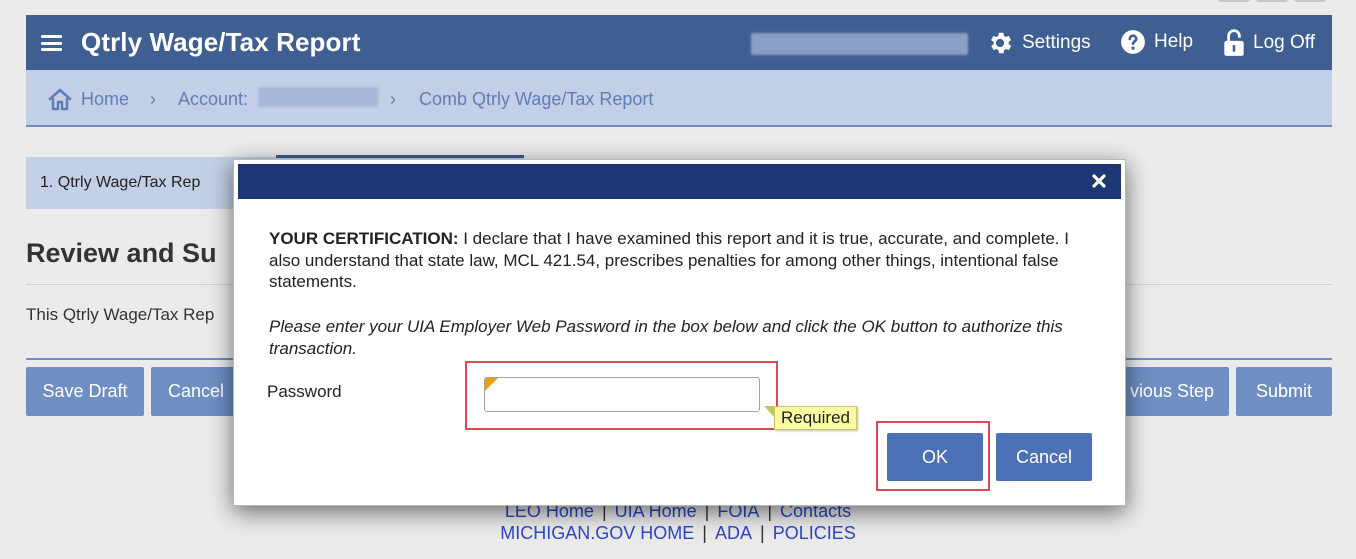  What do you see at coordinates (859, 44) in the screenshot?
I see `redacted-username` at bounding box center [859, 44].